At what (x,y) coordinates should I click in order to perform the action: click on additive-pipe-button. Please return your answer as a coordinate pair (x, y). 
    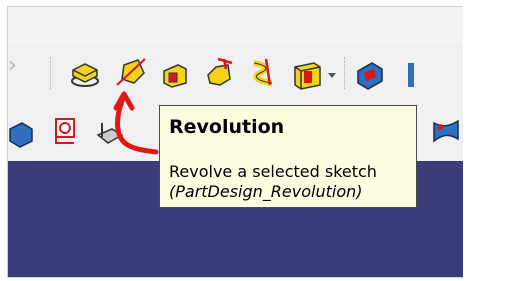
    Looking at the image, I should click on (219, 72).